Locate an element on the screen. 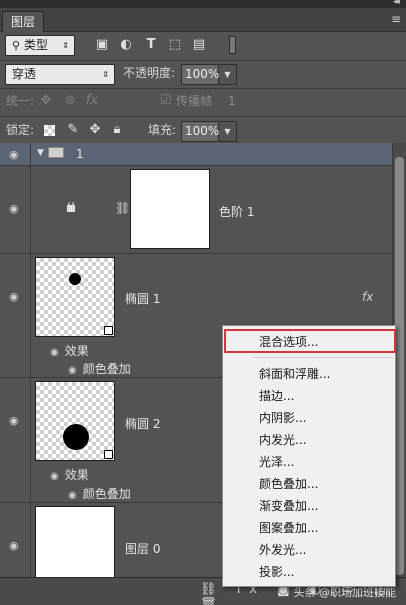 This screenshot has height=605, width=406. propagate-value: 1 is located at coordinates (232, 101).